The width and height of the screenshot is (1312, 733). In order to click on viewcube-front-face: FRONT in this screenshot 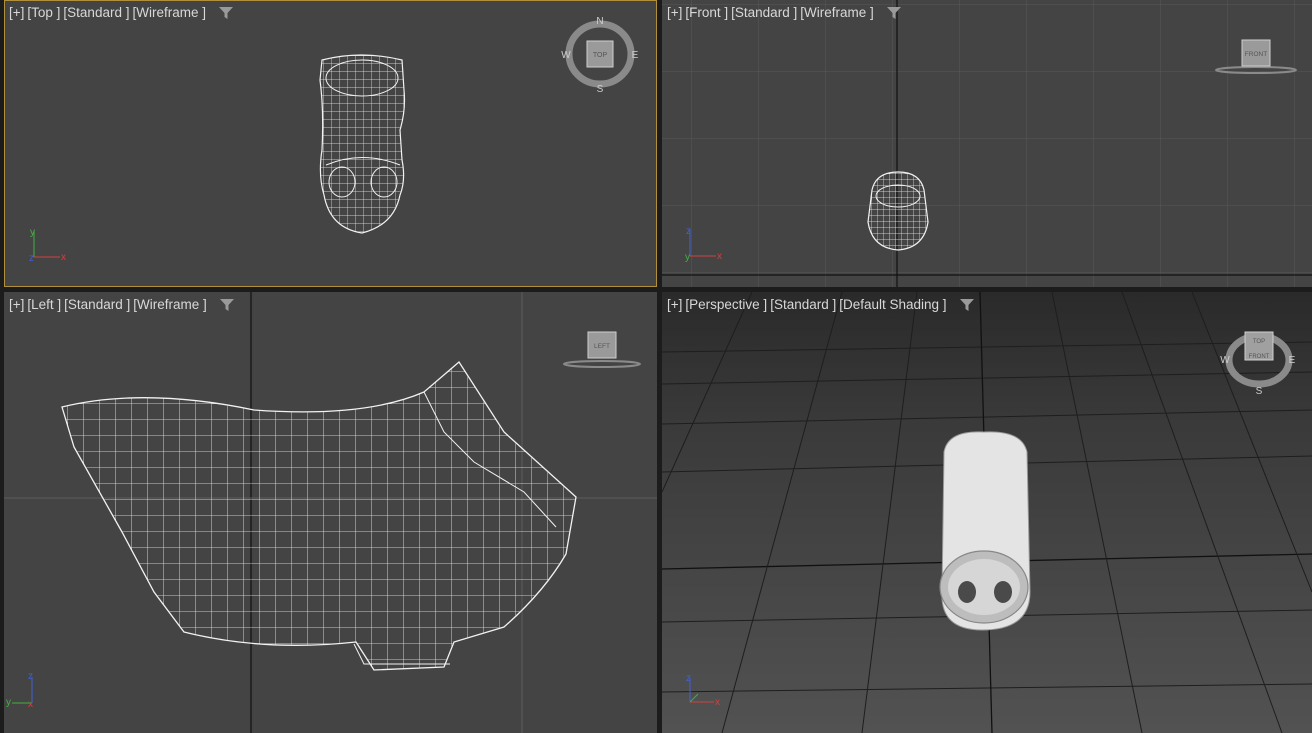, I will do `click(1256, 54)`.